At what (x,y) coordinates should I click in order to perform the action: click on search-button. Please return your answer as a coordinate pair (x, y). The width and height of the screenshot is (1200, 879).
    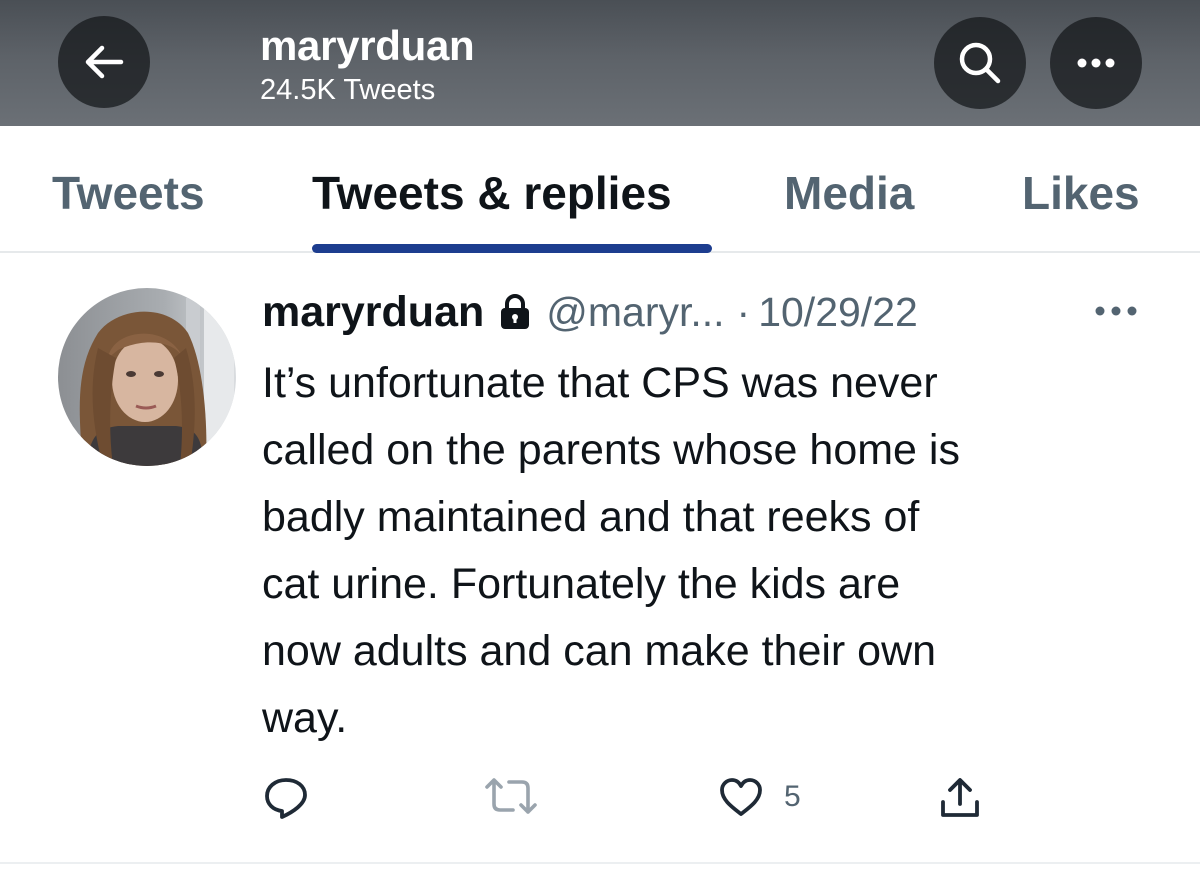
    Looking at the image, I should click on (980, 63).